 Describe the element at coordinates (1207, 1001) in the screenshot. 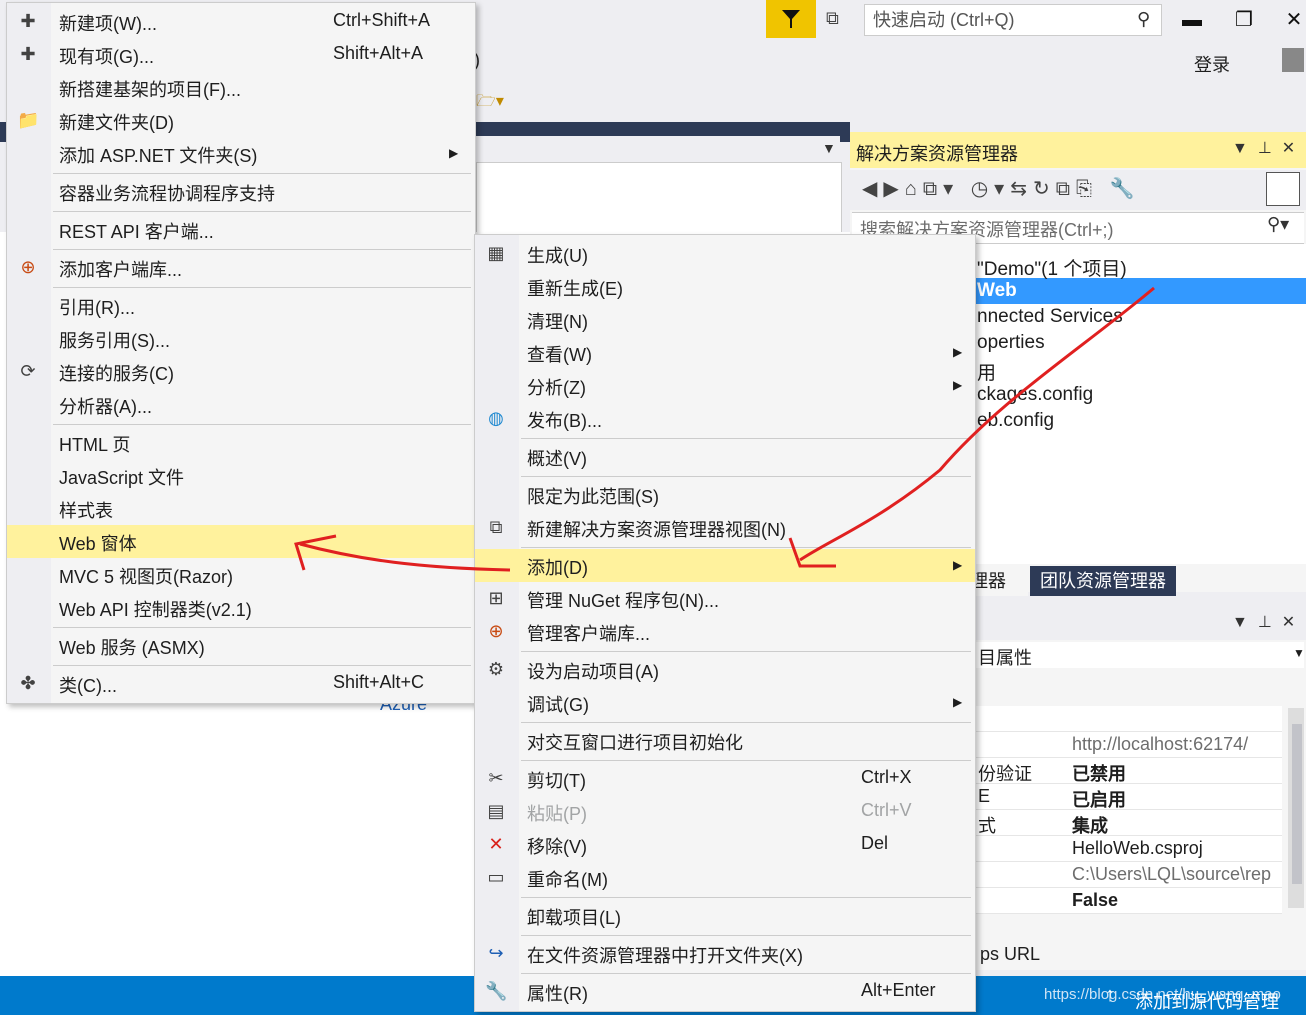

I see `add-to-source-control-button: 添加到源代码管理` at that location.